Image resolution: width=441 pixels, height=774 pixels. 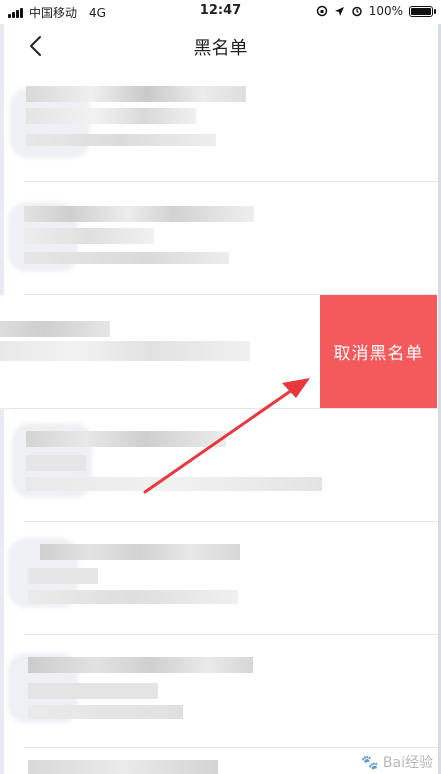 What do you see at coordinates (231, 747) in the screenshot?
I see `row-divider` at bounding box center [231, 747].